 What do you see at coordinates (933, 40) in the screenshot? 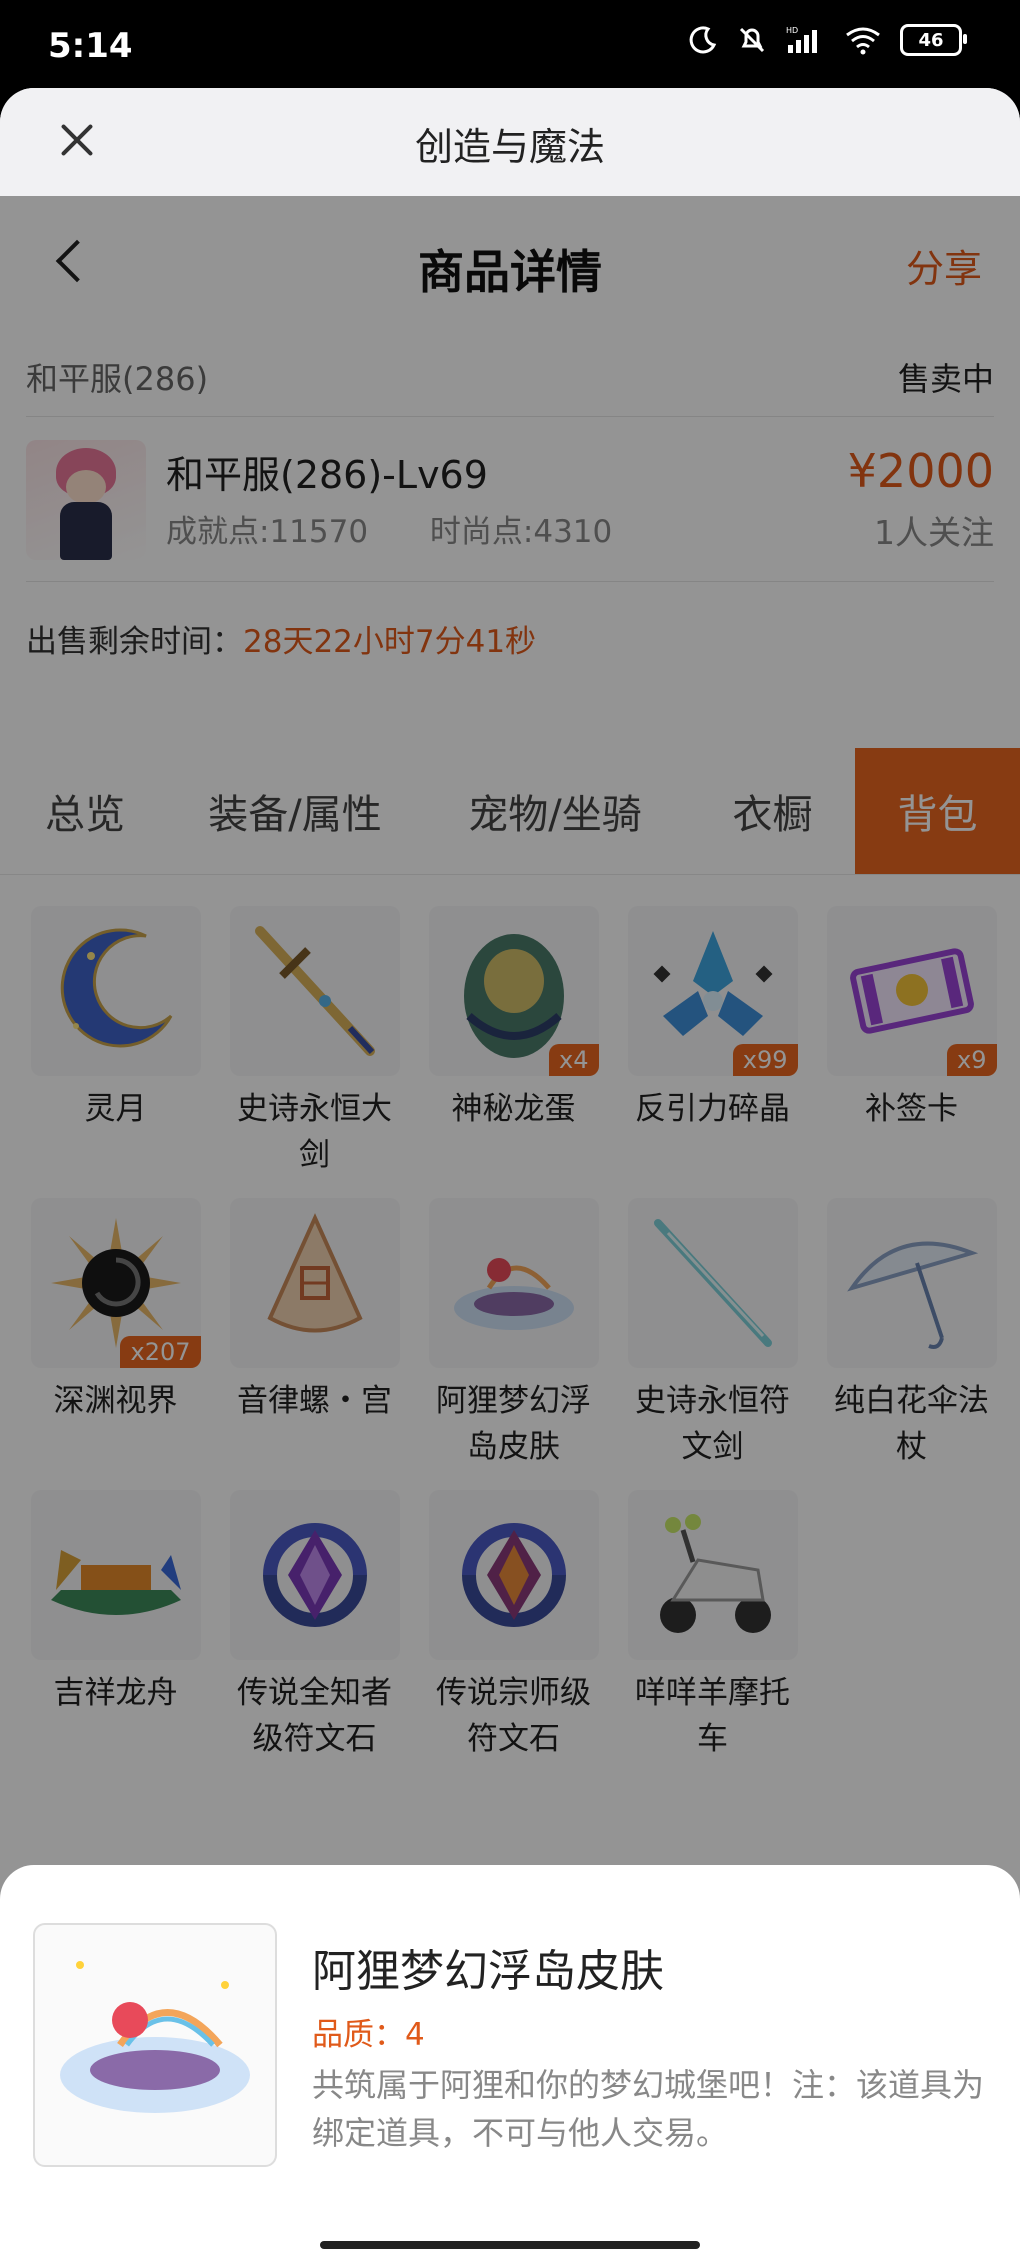
I see `battery-icon: 46` at bounding box center [933, 40].